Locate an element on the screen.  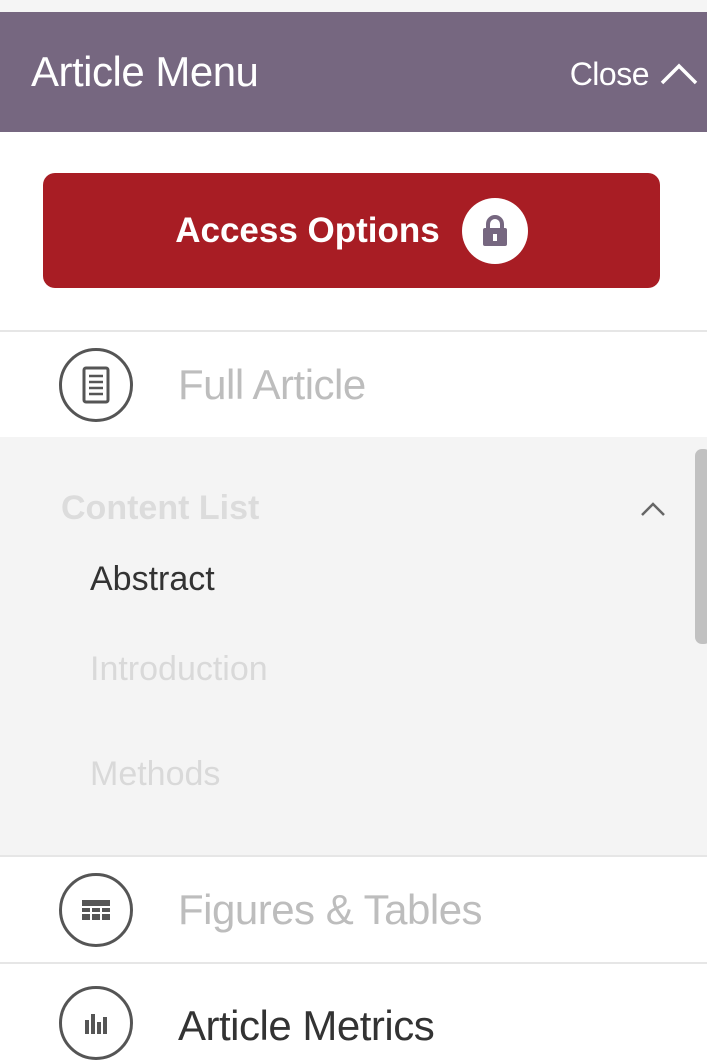
access-options-button: Access Options is located at coordinates (351, 230).